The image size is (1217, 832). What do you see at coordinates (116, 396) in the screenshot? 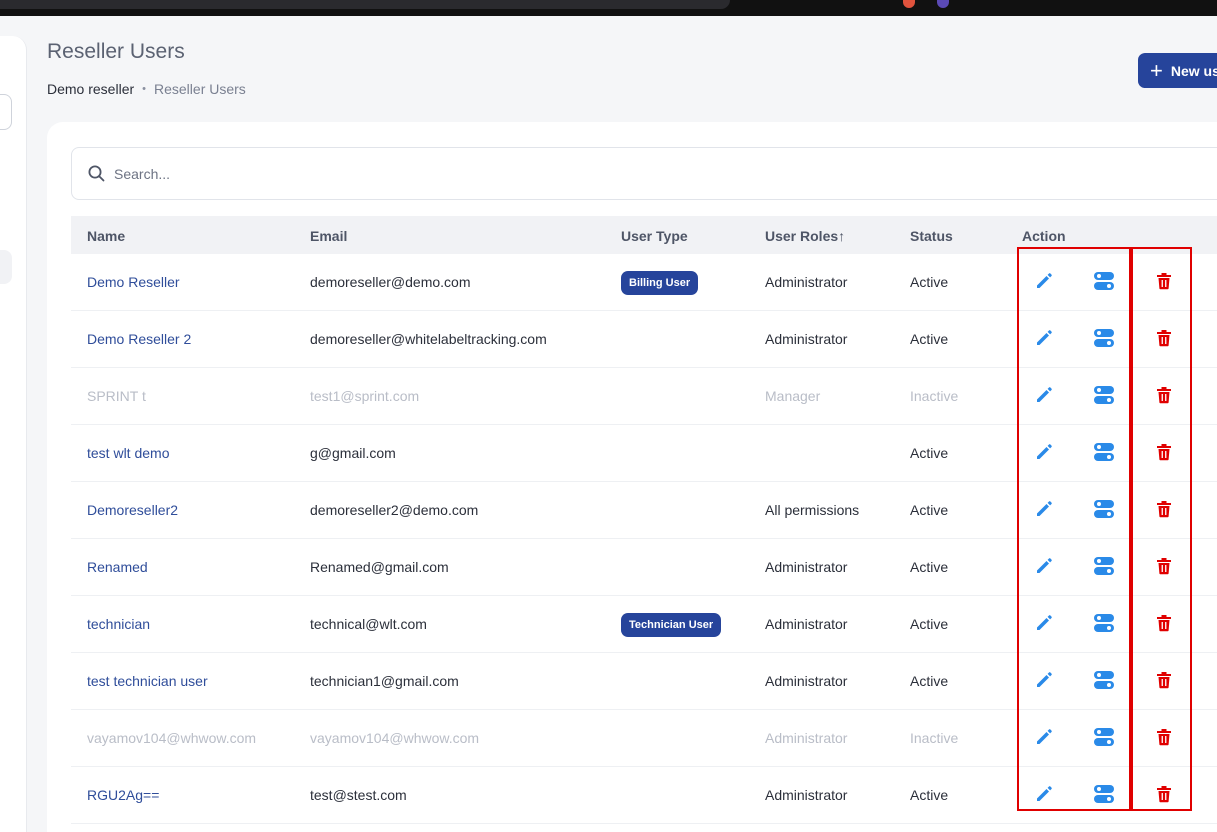
I see `user-name-link: SPRINT t` at bounding box center [116, 396].